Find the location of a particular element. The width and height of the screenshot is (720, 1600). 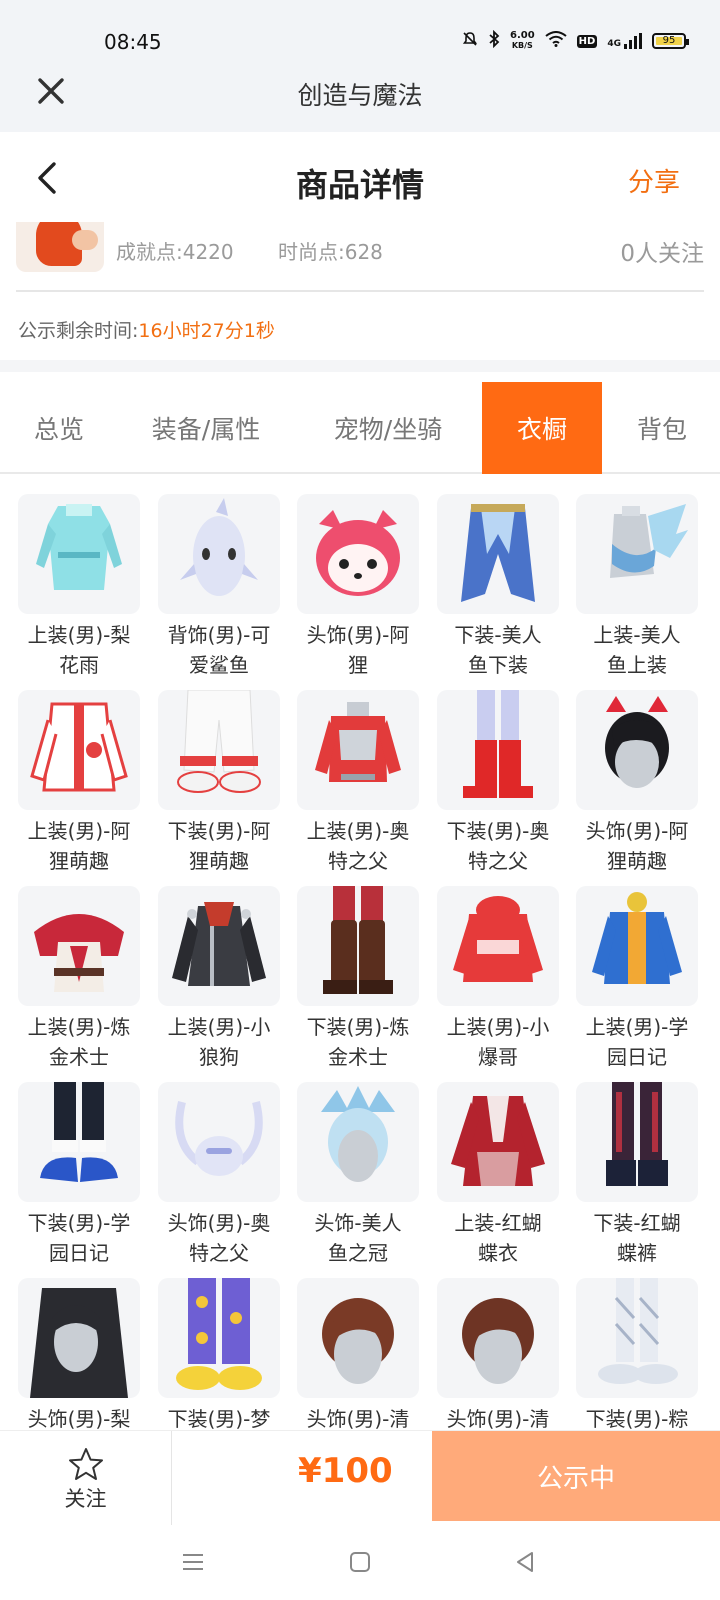

wardrobe-item: 下装-美人 鱼下装 is located at coordinates (498, 587).